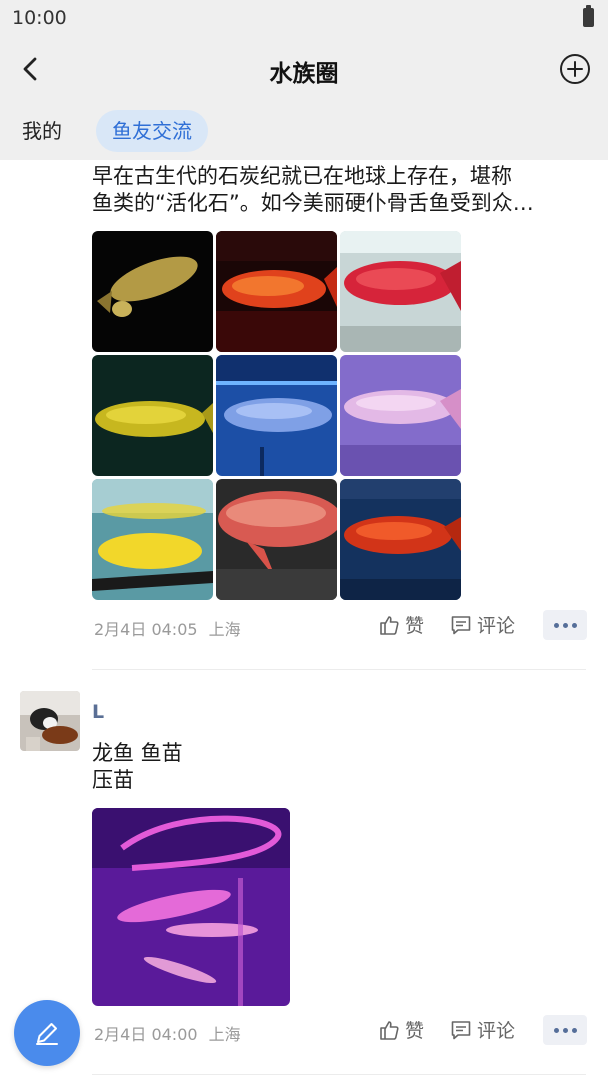 This screenshot has width=608, height=1080. What do you see at coordinates (304, 132) in the screenshot?
I see `tab-bar: 我的 鱼友交流` at bounding box center [304, 132].